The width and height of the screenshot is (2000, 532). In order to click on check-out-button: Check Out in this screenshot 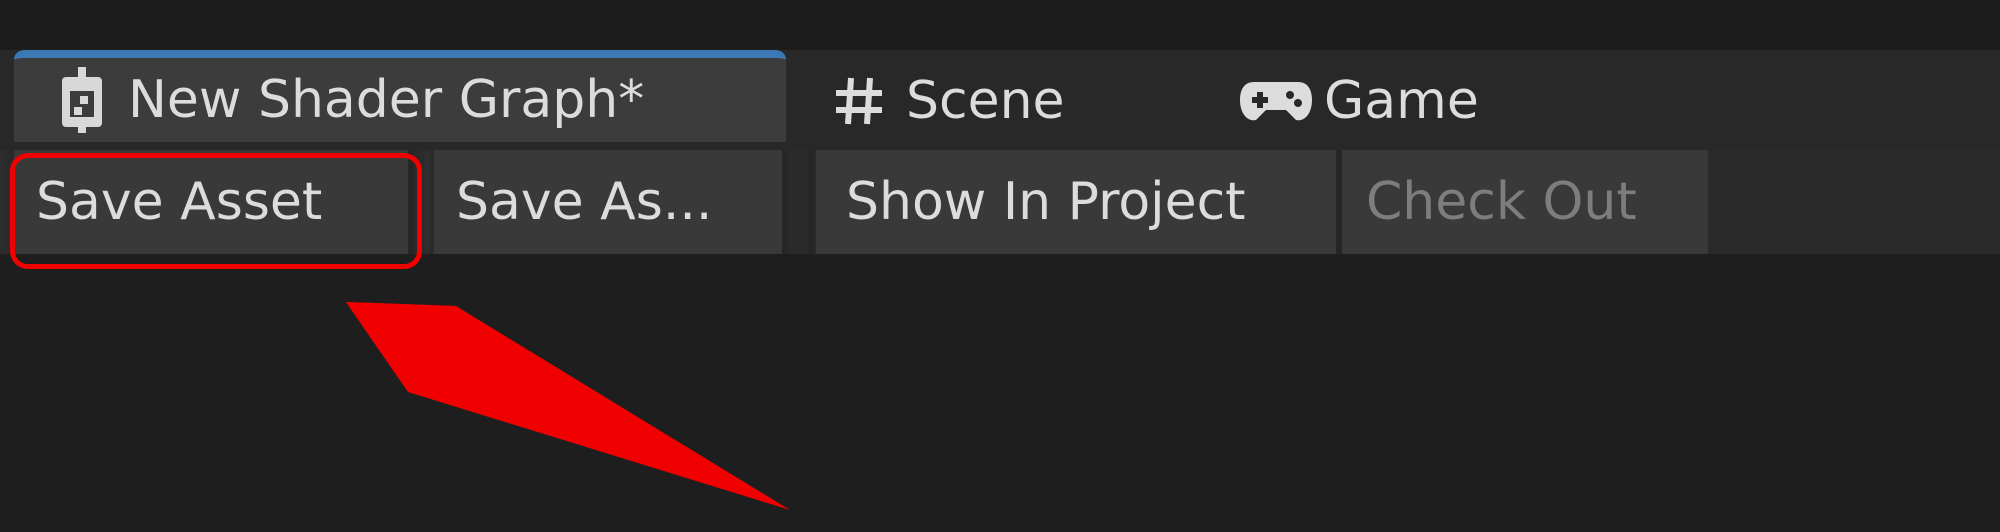, I will do `click(1525, 202)`.